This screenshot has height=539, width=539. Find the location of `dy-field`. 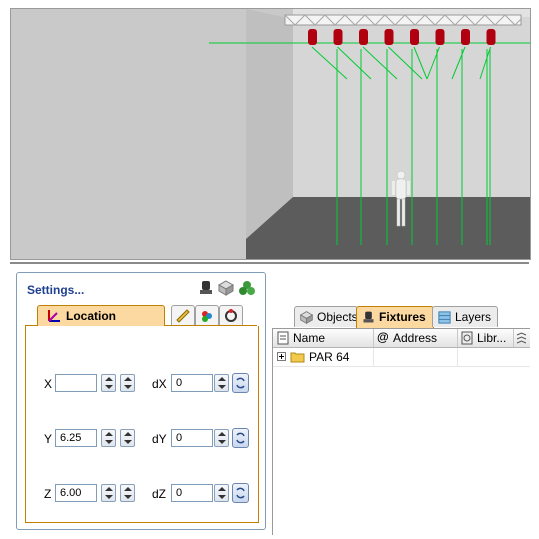

dy-field is located at coordinates (192, 438).